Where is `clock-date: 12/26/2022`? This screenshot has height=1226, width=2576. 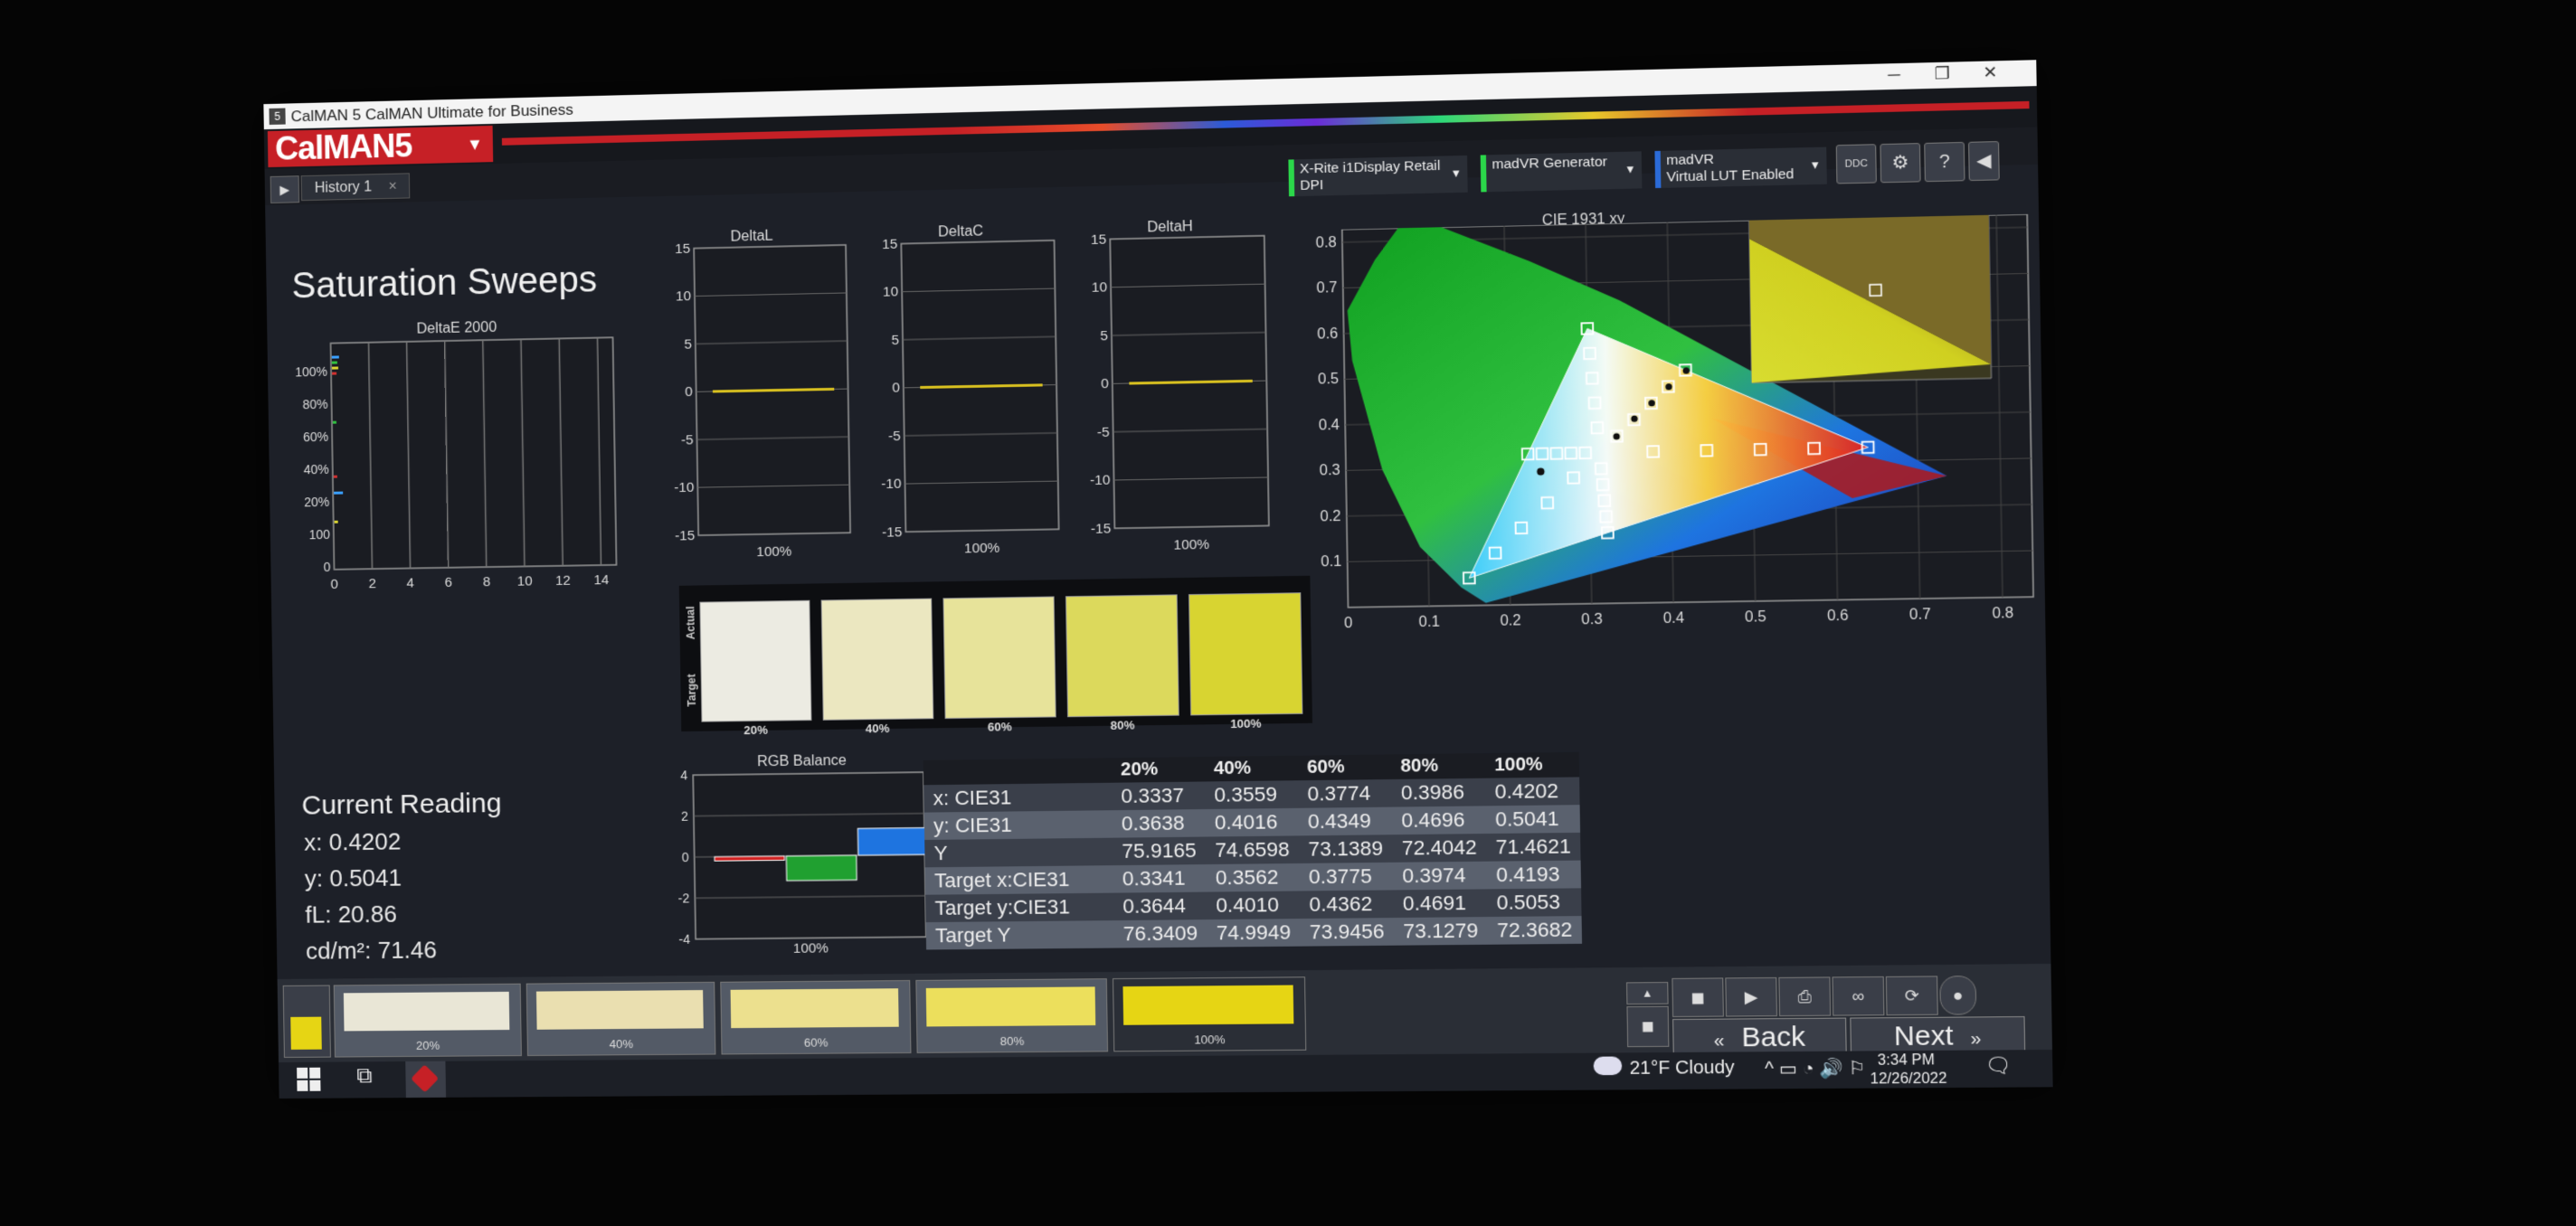 clock-date: 12/26/2022 is located at coordinates (1908, 1079).